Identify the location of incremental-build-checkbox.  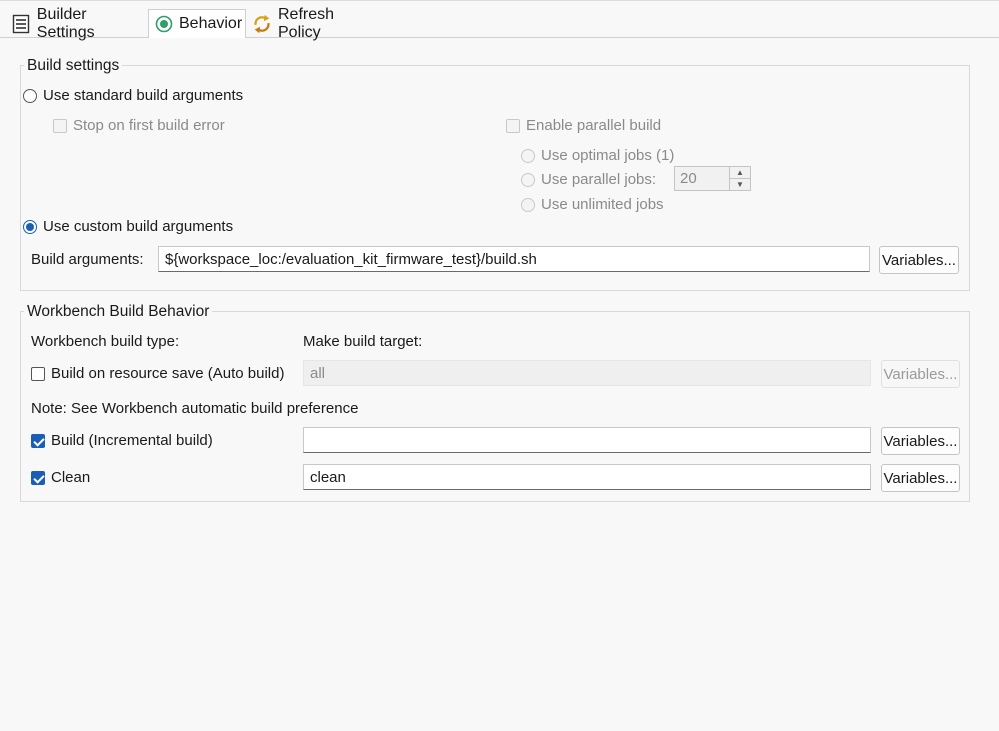
(38, 440).